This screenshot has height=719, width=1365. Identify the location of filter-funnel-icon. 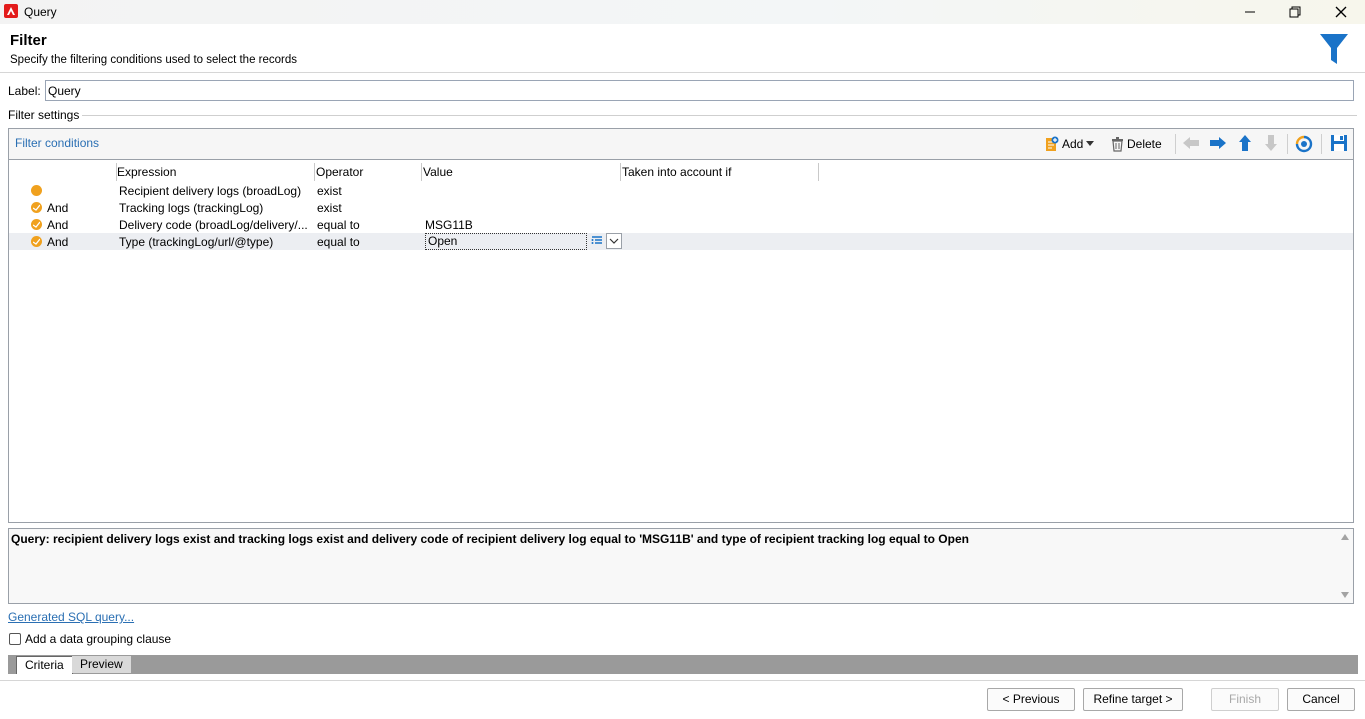
(1334, 49).